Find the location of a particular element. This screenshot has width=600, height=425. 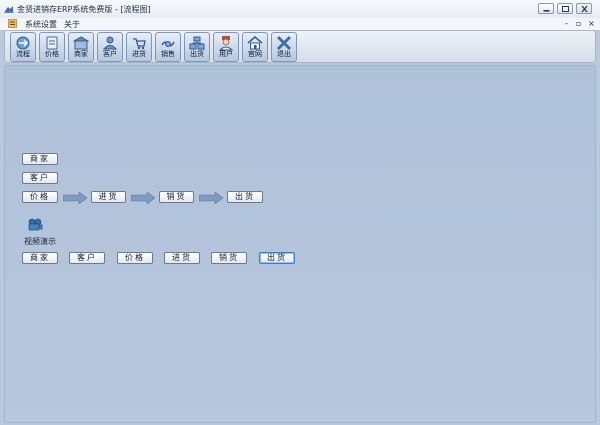

toolbar-customer-button: 客户 is located at coordinates (110, 47).